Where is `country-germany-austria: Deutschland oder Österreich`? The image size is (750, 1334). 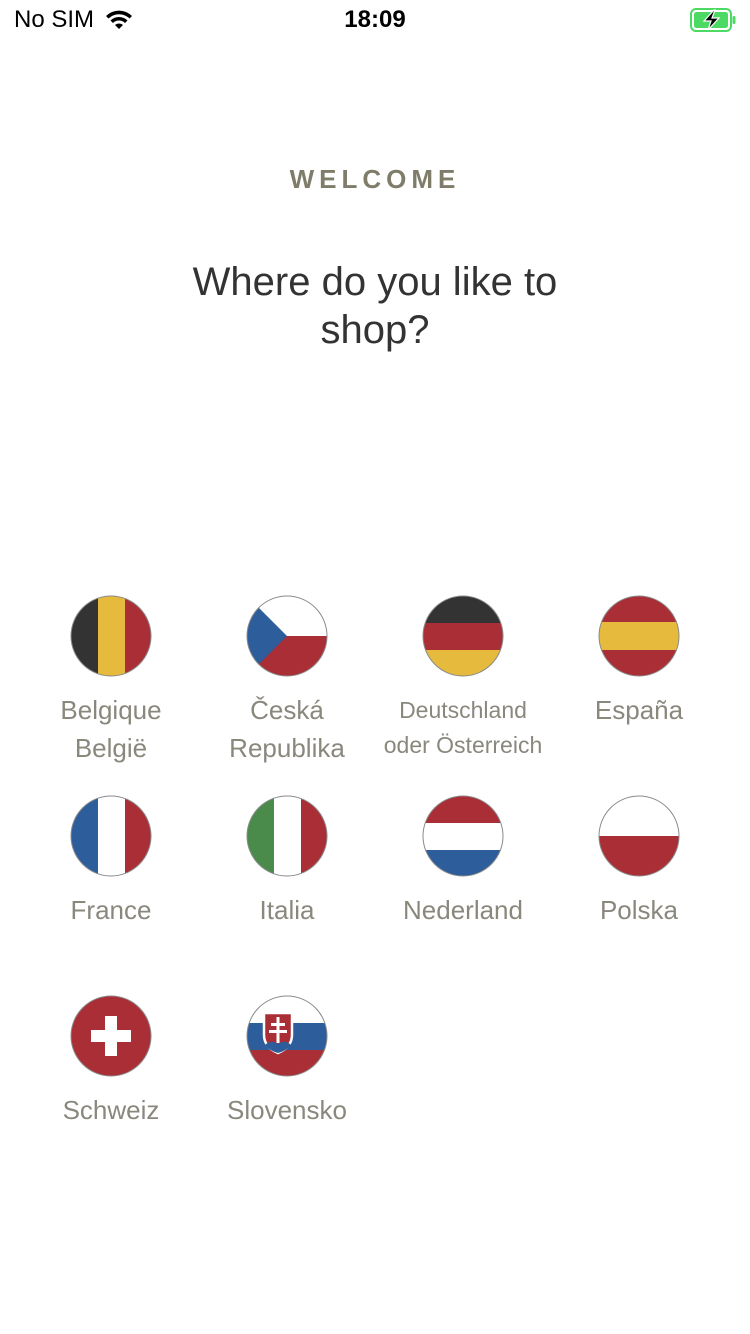 country-germany-austria: Deutschland oder Österreich is located at coordinates (463, 695).